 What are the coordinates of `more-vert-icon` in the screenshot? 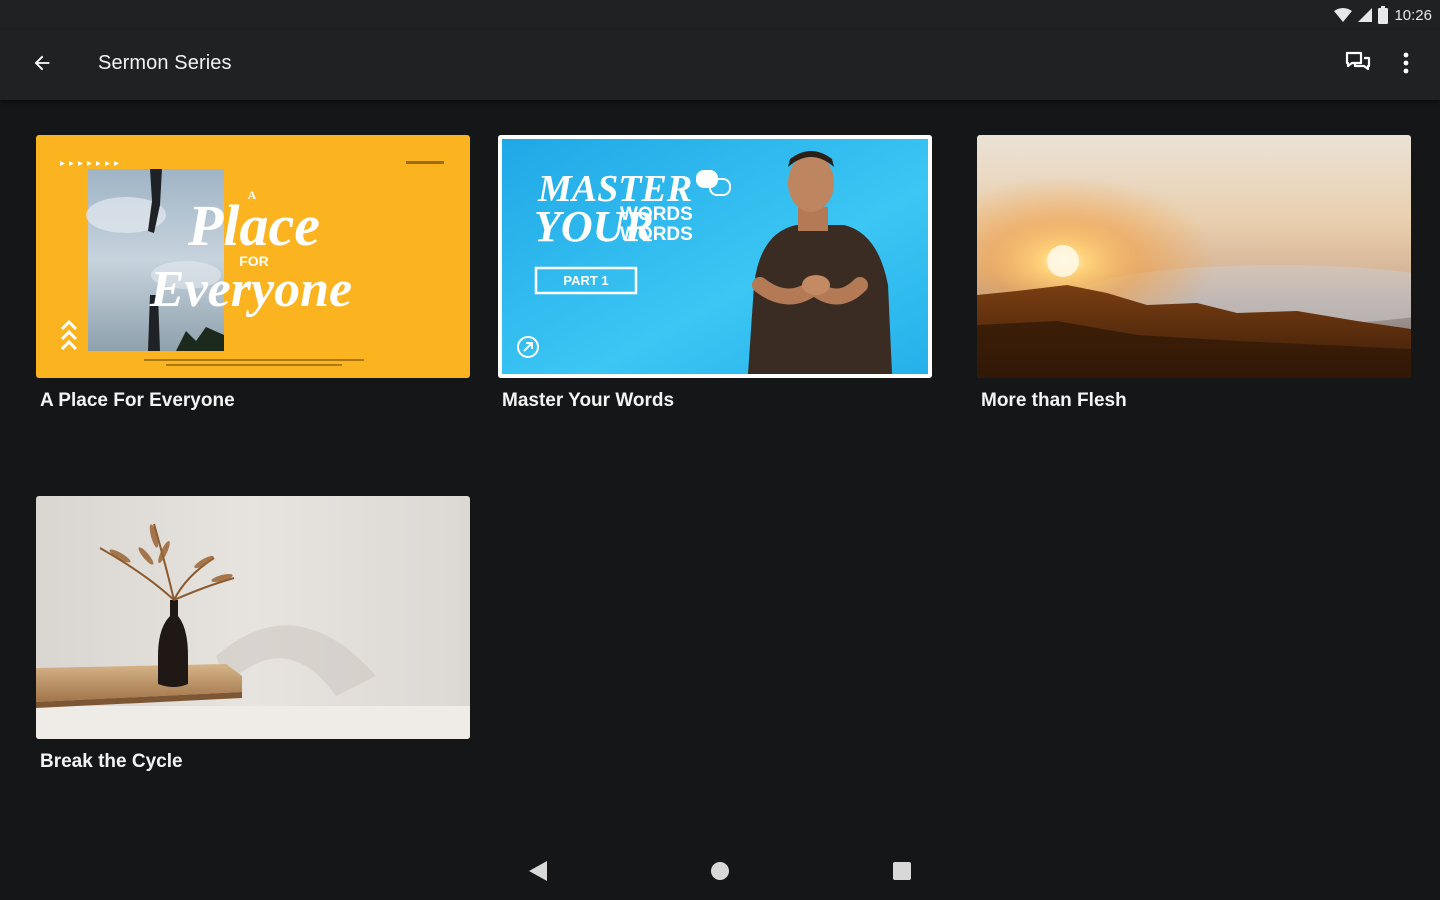 It's located at (1406, 65).